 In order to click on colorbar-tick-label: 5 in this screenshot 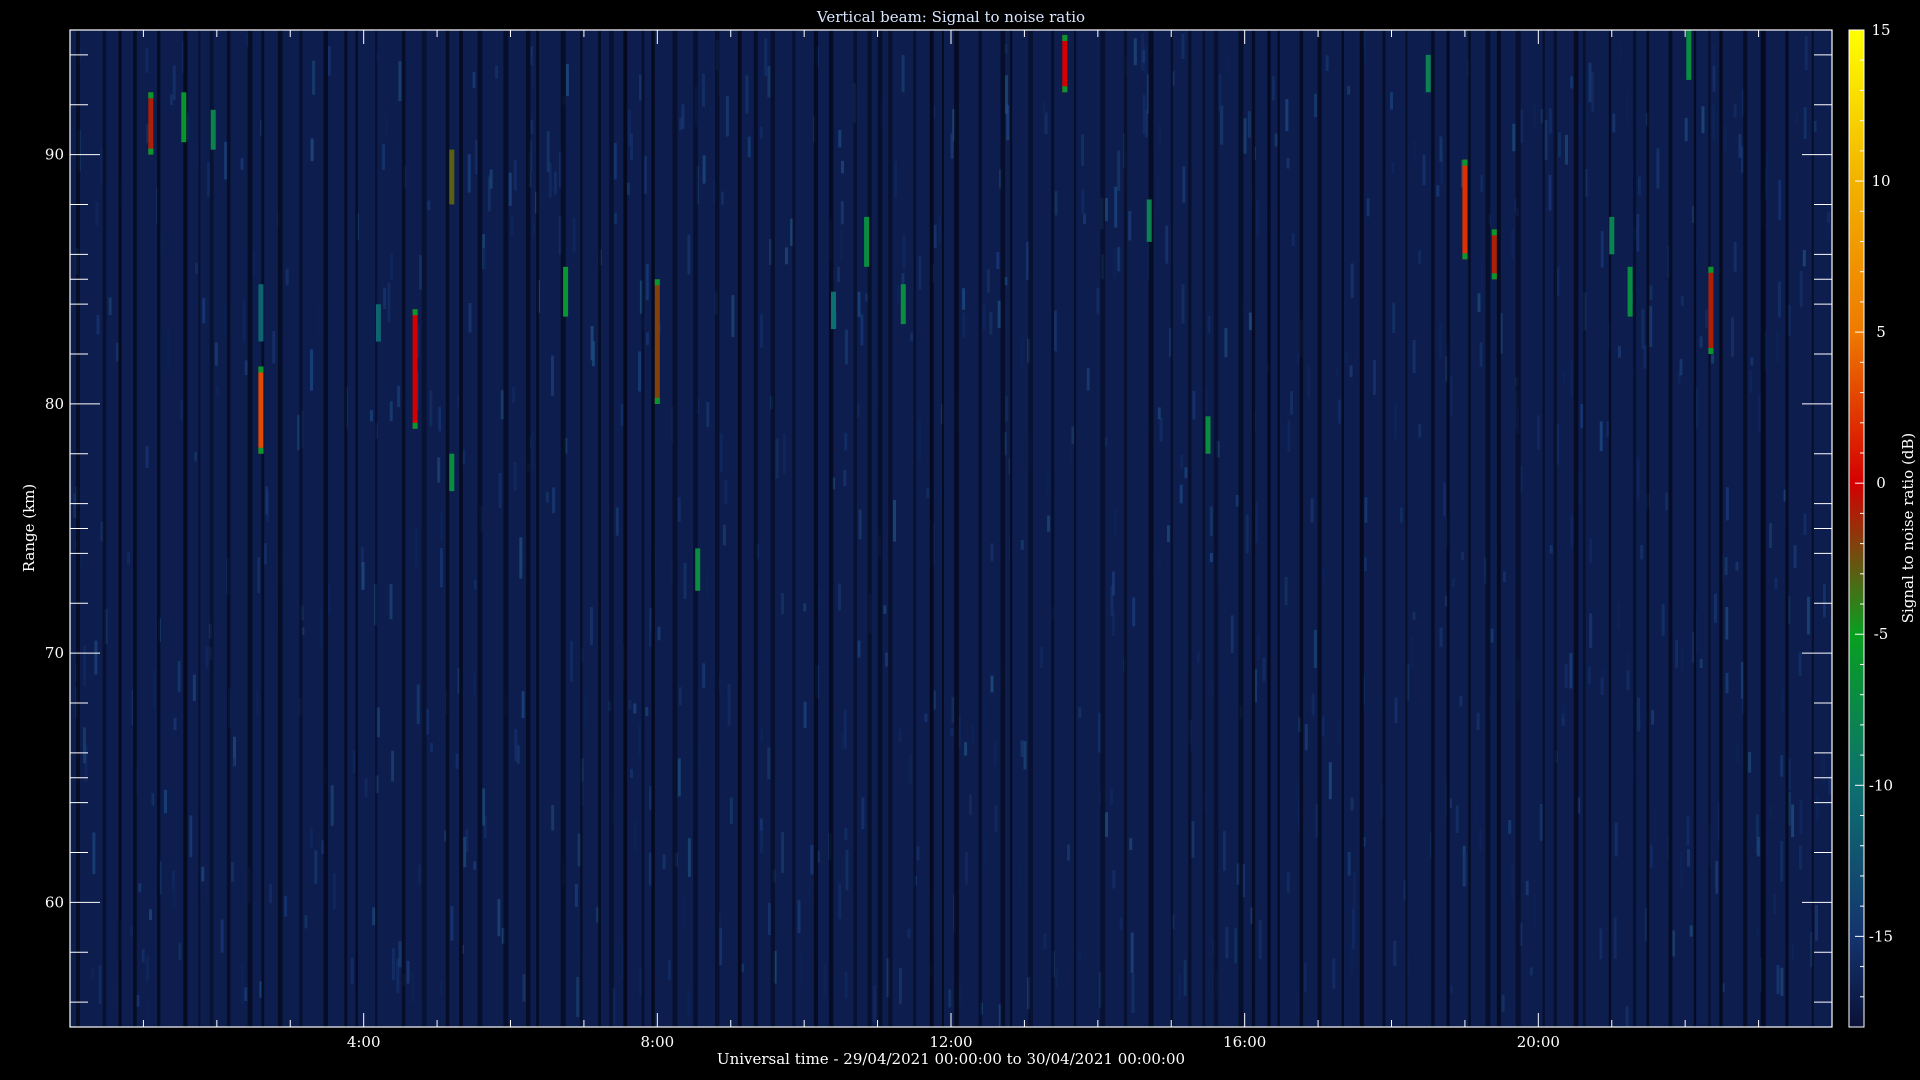, I will do `click(1881, 332)`.